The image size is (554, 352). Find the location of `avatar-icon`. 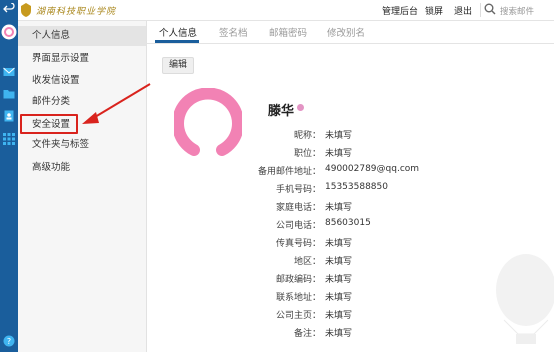

avatar-icon is located at coordinates (9, 32).